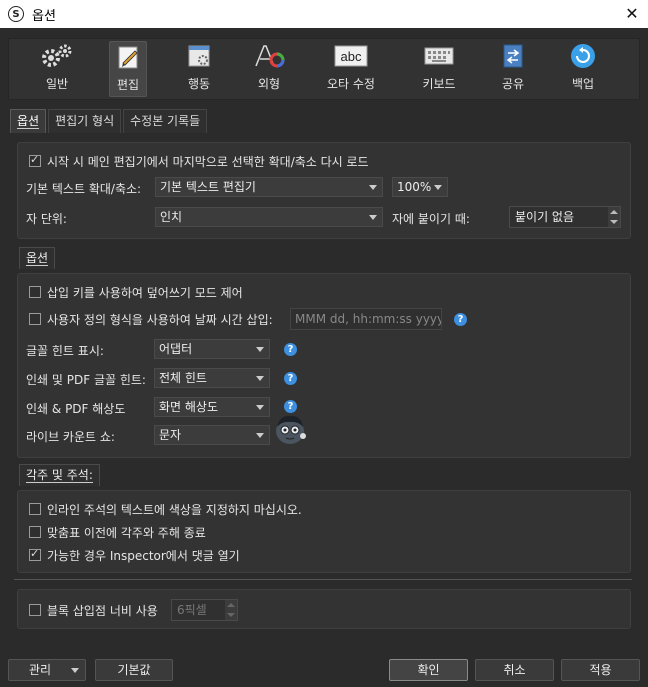 The image size is (648, 687). Describe the element at coordinates (513, 56) in the screenshot. I see `share-icon` at that location.